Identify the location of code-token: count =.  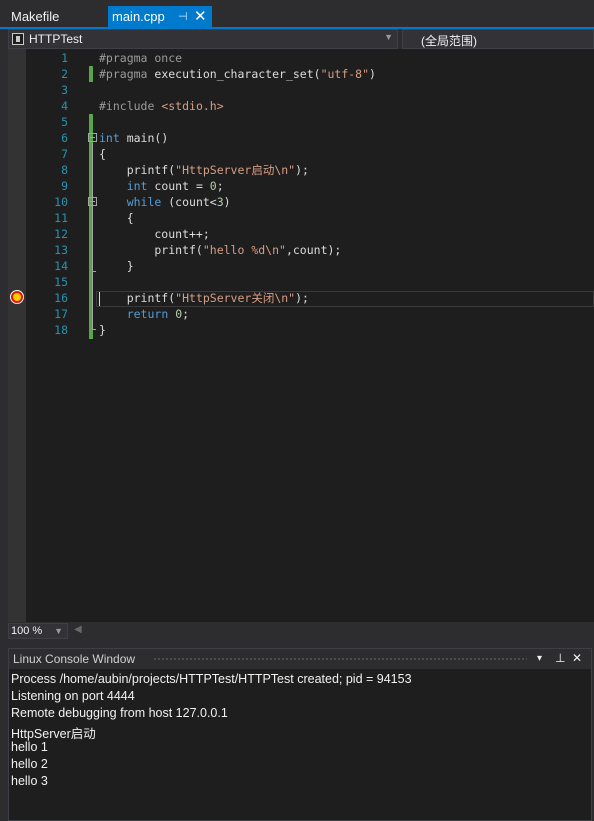
(178, 186).